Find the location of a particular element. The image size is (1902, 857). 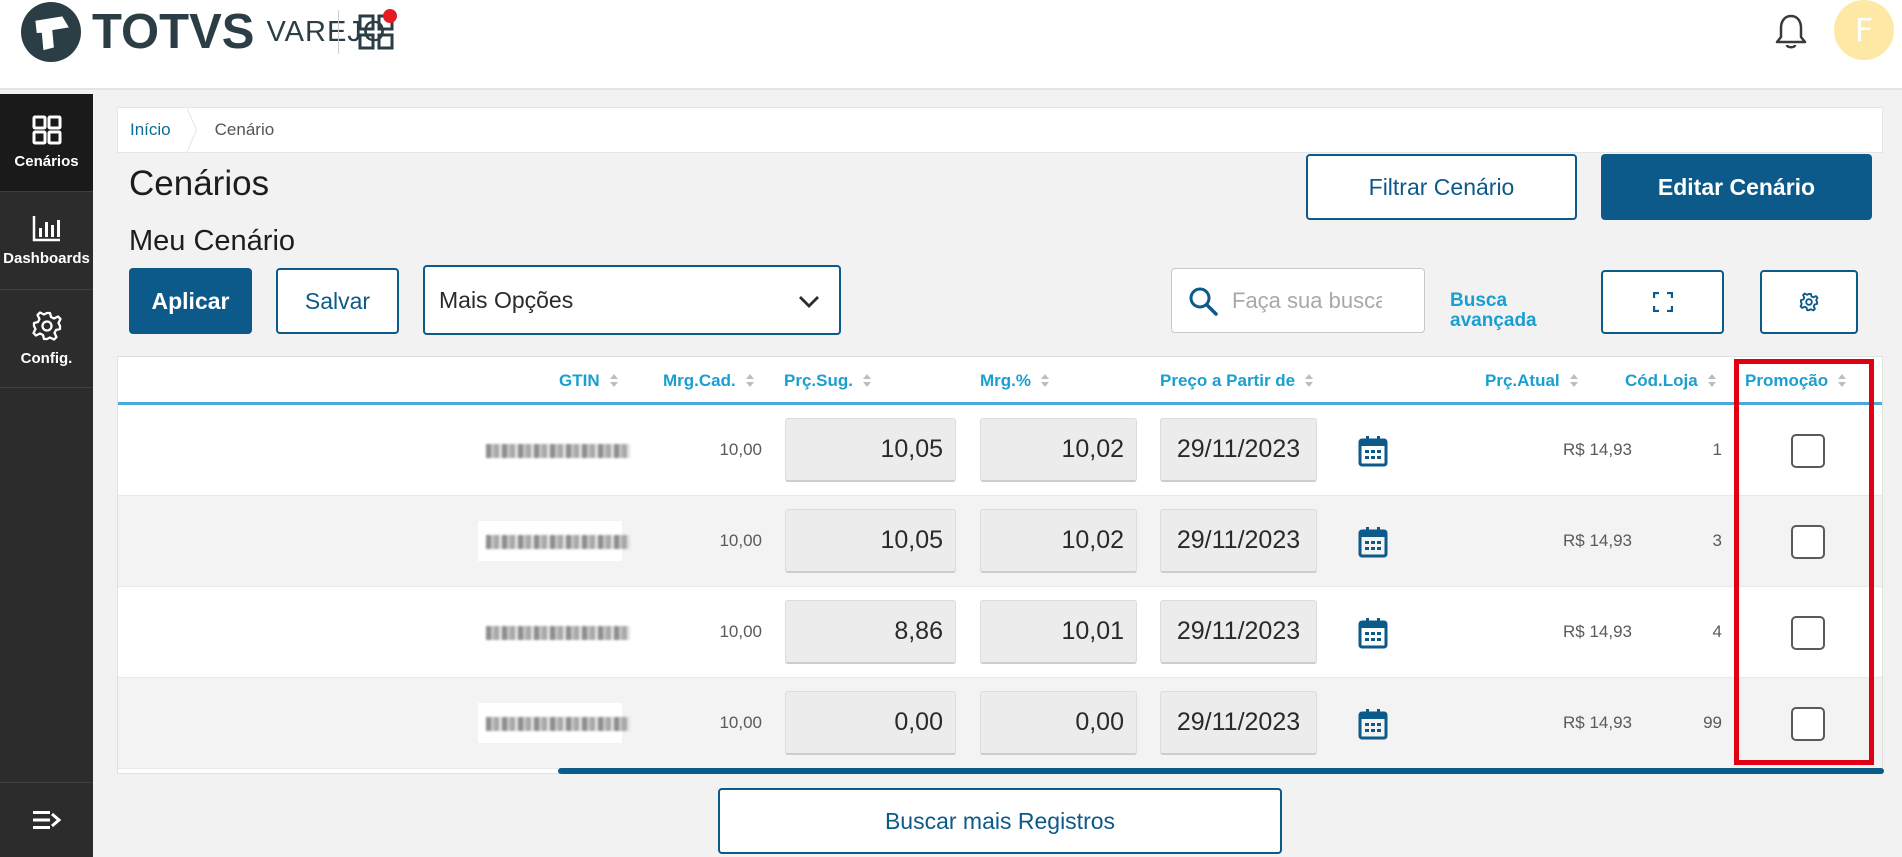

notifications-button is located at coordinates (1791, 31).